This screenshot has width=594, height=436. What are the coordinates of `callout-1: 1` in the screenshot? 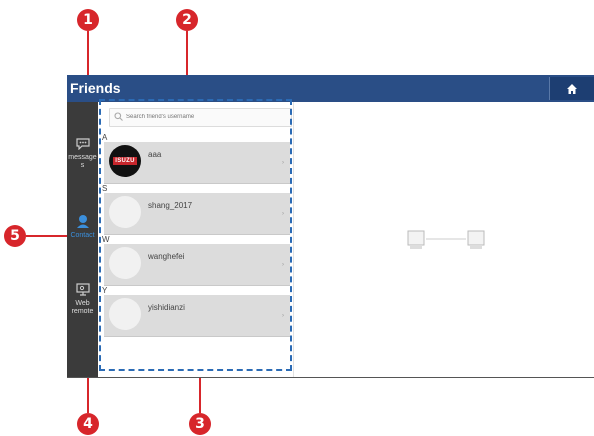 It's located at (88, 20).